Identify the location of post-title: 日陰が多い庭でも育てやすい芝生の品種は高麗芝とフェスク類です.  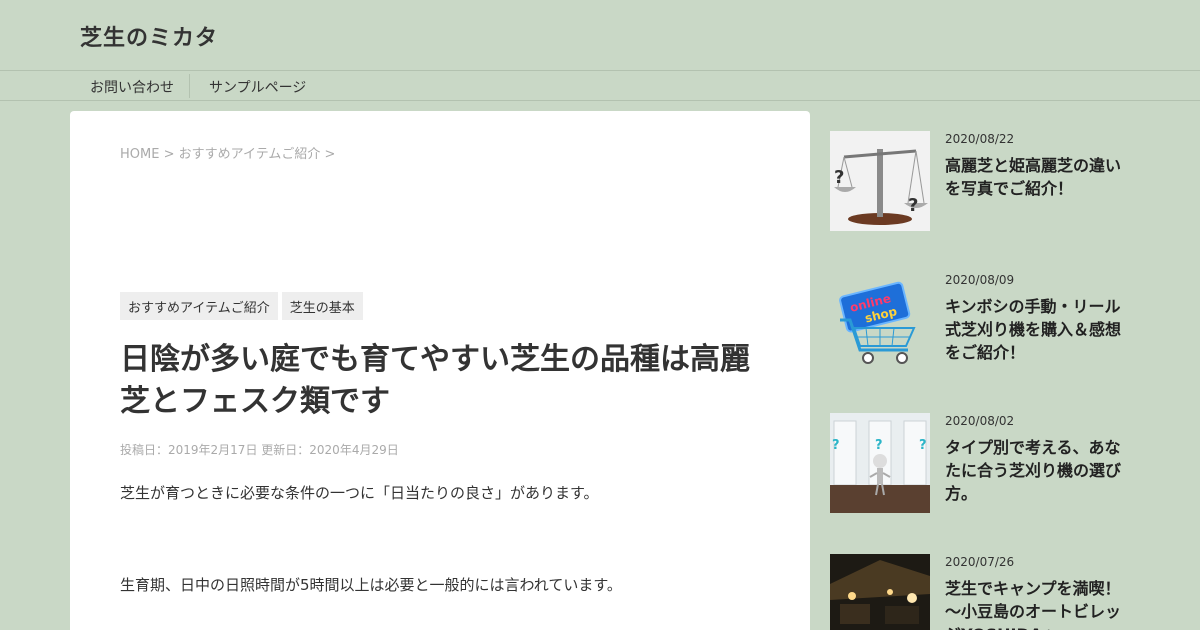
(435, 380).